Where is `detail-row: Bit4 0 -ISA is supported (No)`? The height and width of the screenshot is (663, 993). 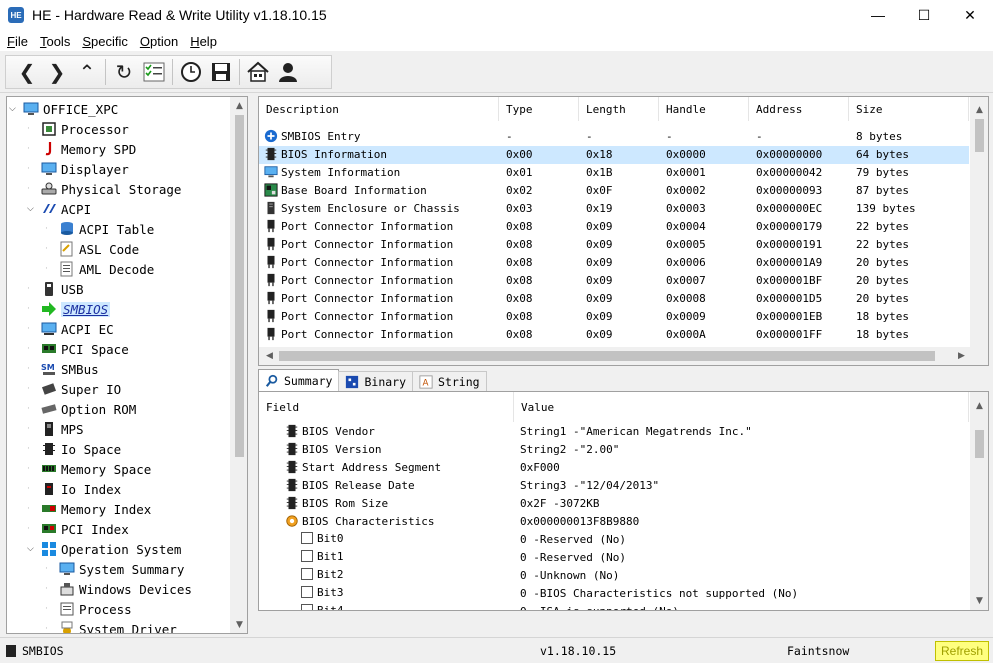 detail-row: Bit4 0 -ISA is supported (No) is located at coordinates (614, 606).